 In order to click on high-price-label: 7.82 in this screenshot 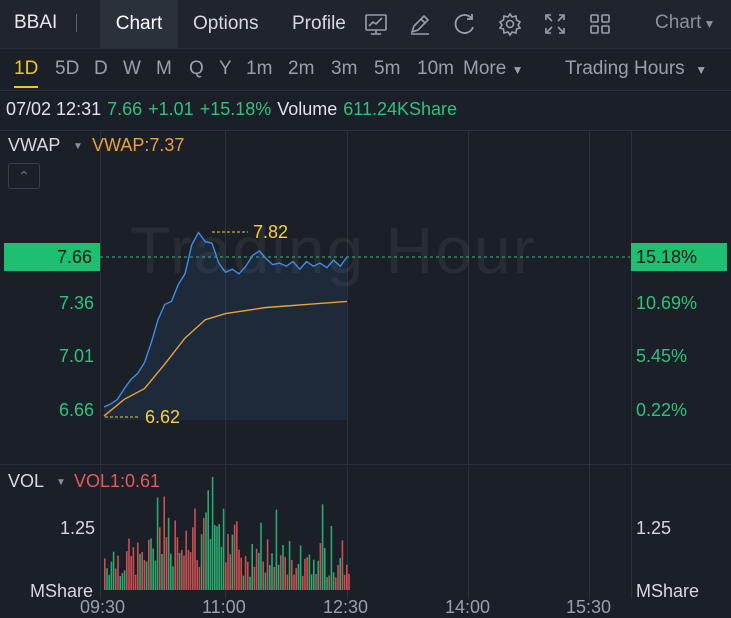, I will do `click(271, 232)`.